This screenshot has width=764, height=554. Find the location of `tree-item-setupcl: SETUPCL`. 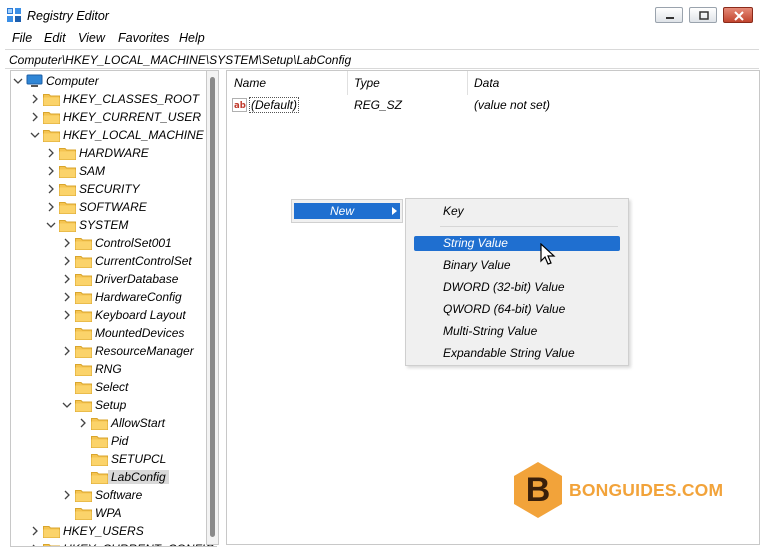

tree-item-setupcl: SETUPCL is located at coordinates (114, 459).